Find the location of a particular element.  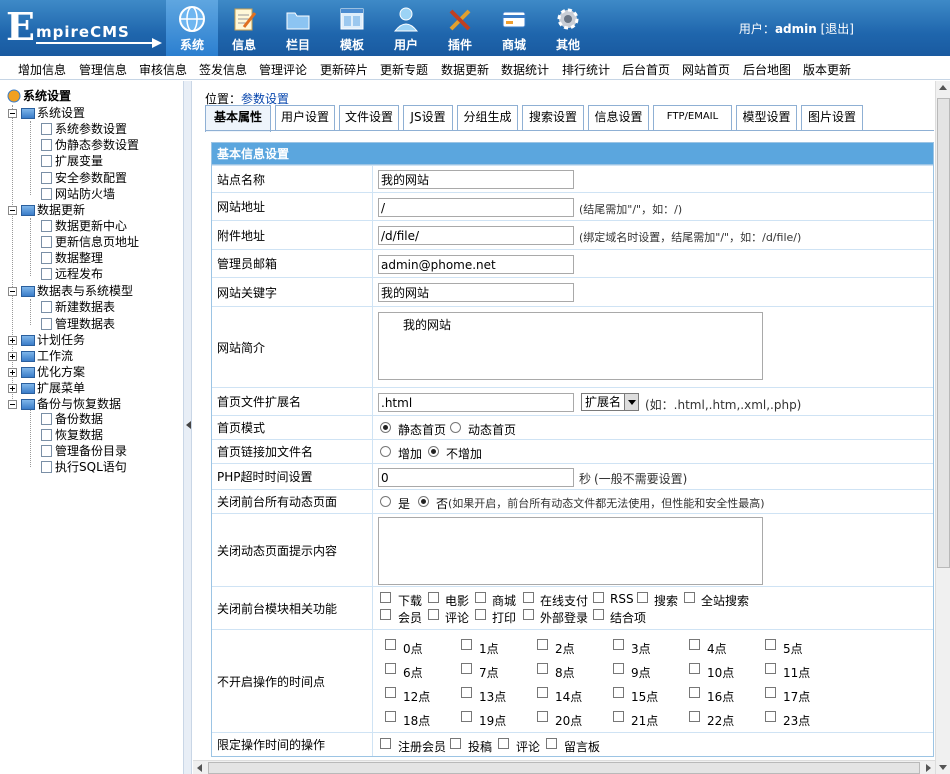

module-fullsearch-checkbox is located at coordinates (689, 597).